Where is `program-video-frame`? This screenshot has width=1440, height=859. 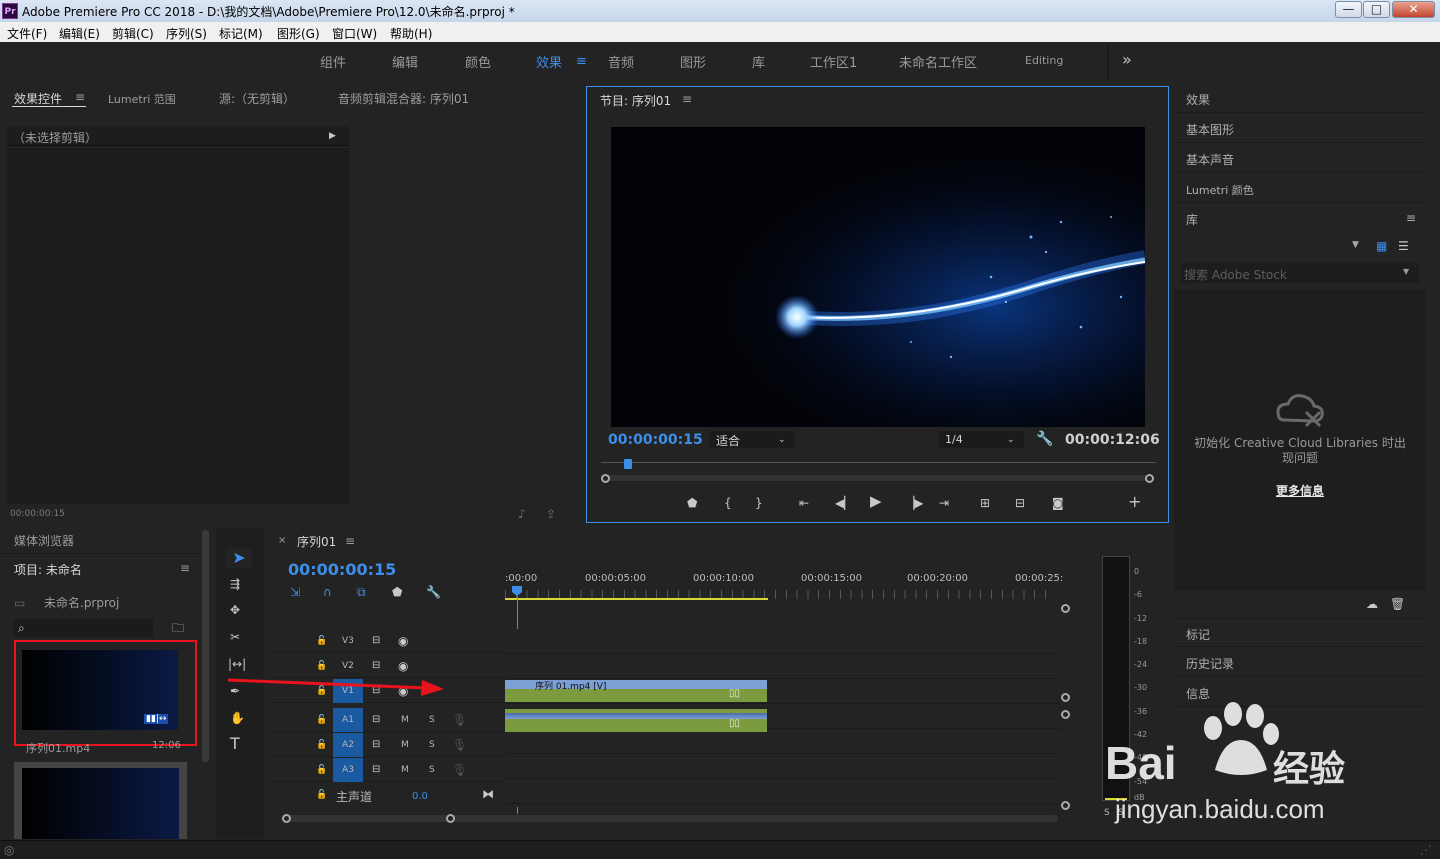 program-video-frame is located at coordinates (878, 277).